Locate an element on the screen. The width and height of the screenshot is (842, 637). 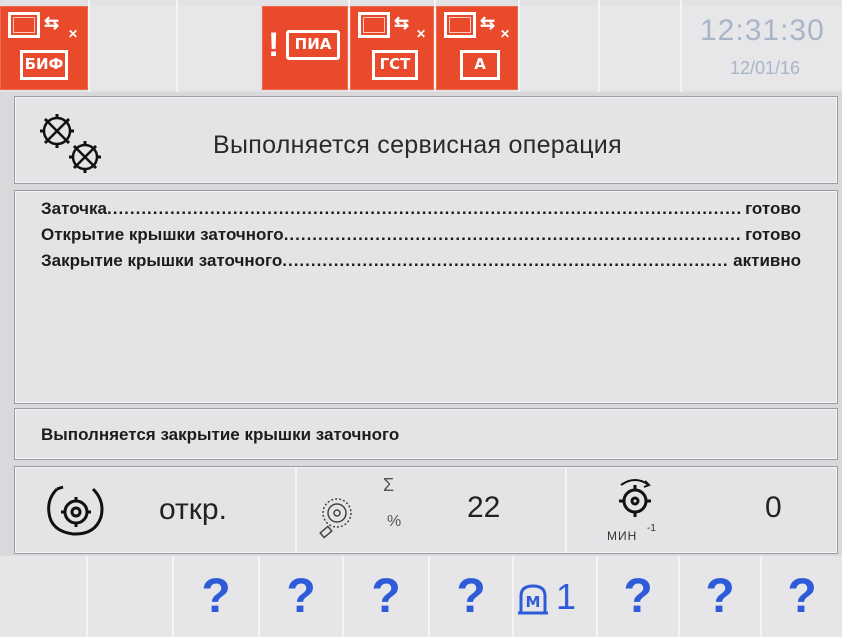
pia-indicator: ! ПИА is located at coordinates (305, 48).